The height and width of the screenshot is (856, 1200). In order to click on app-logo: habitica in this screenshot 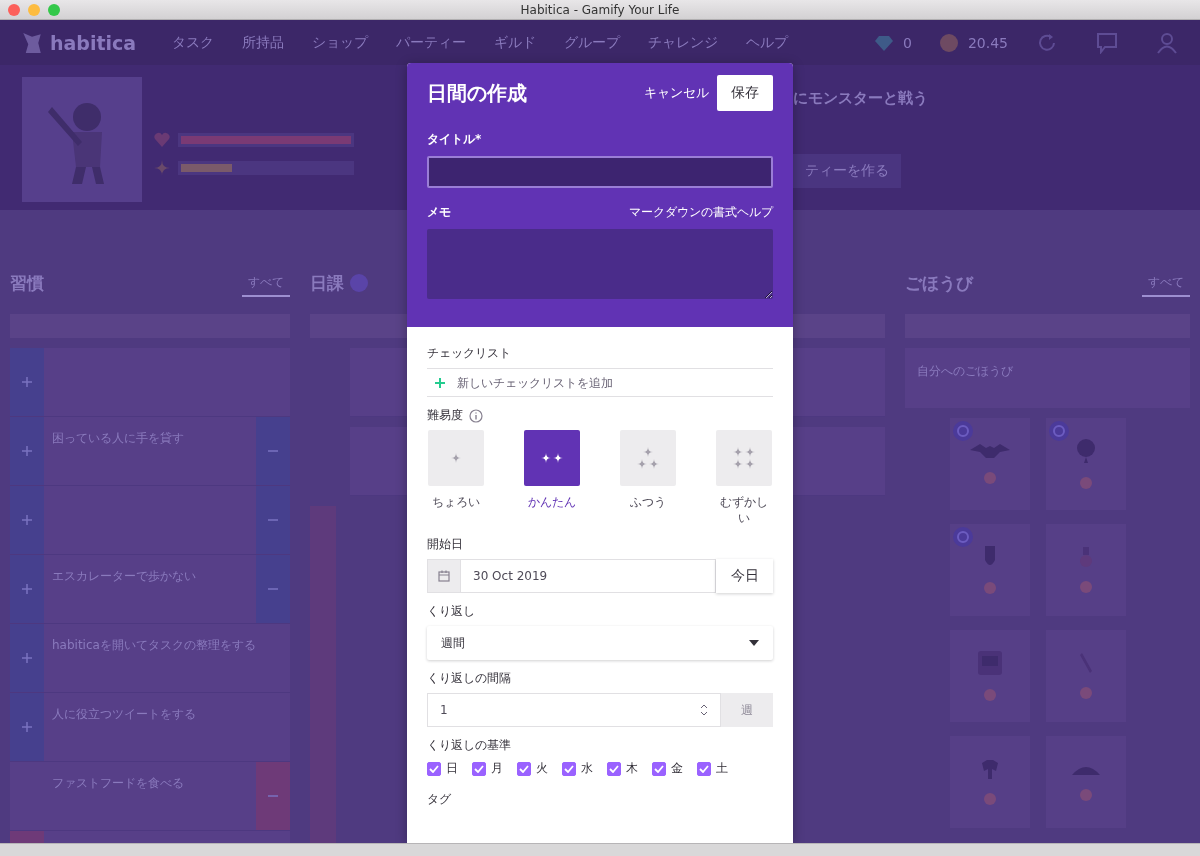, I will do `click(93, 42)`.